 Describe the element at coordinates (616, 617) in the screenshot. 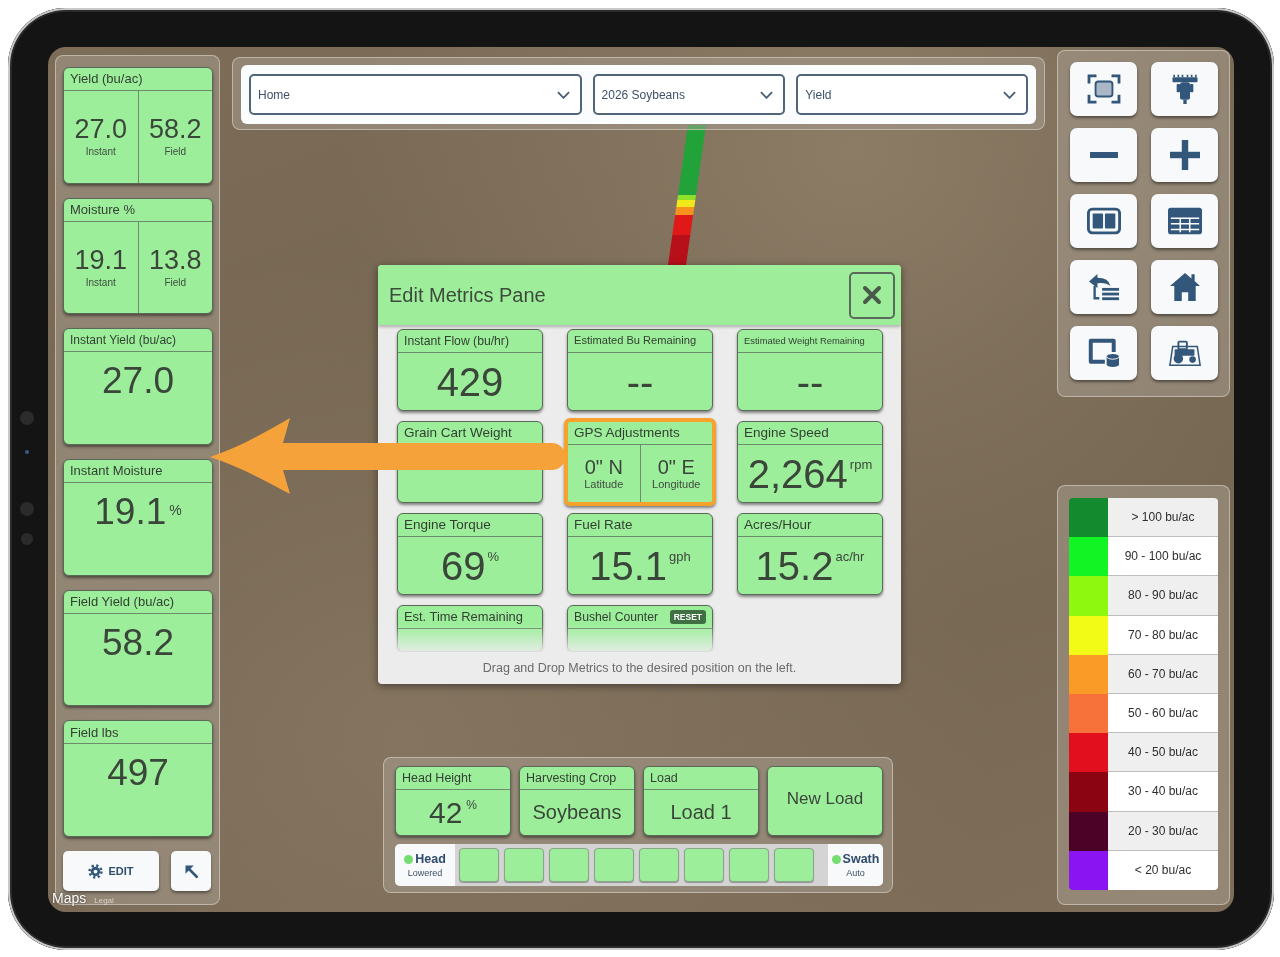

I see `metric-title: Bushel Counter` at that location.